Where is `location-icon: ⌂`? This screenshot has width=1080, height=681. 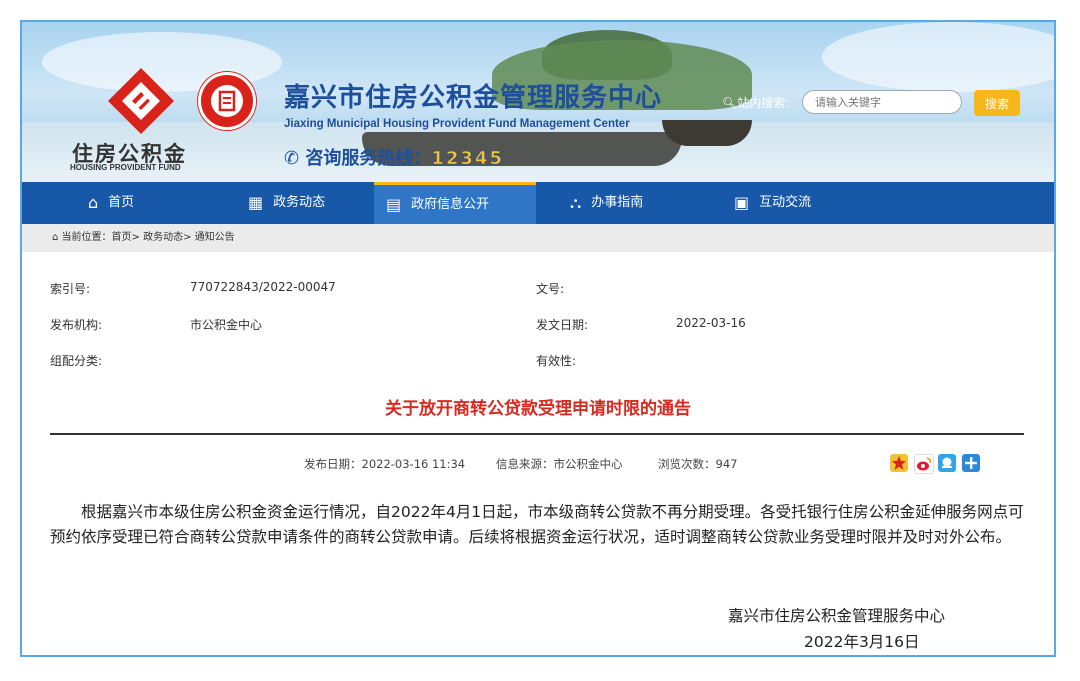
location-icon: ⌂ is located at coordinates (57, 237).